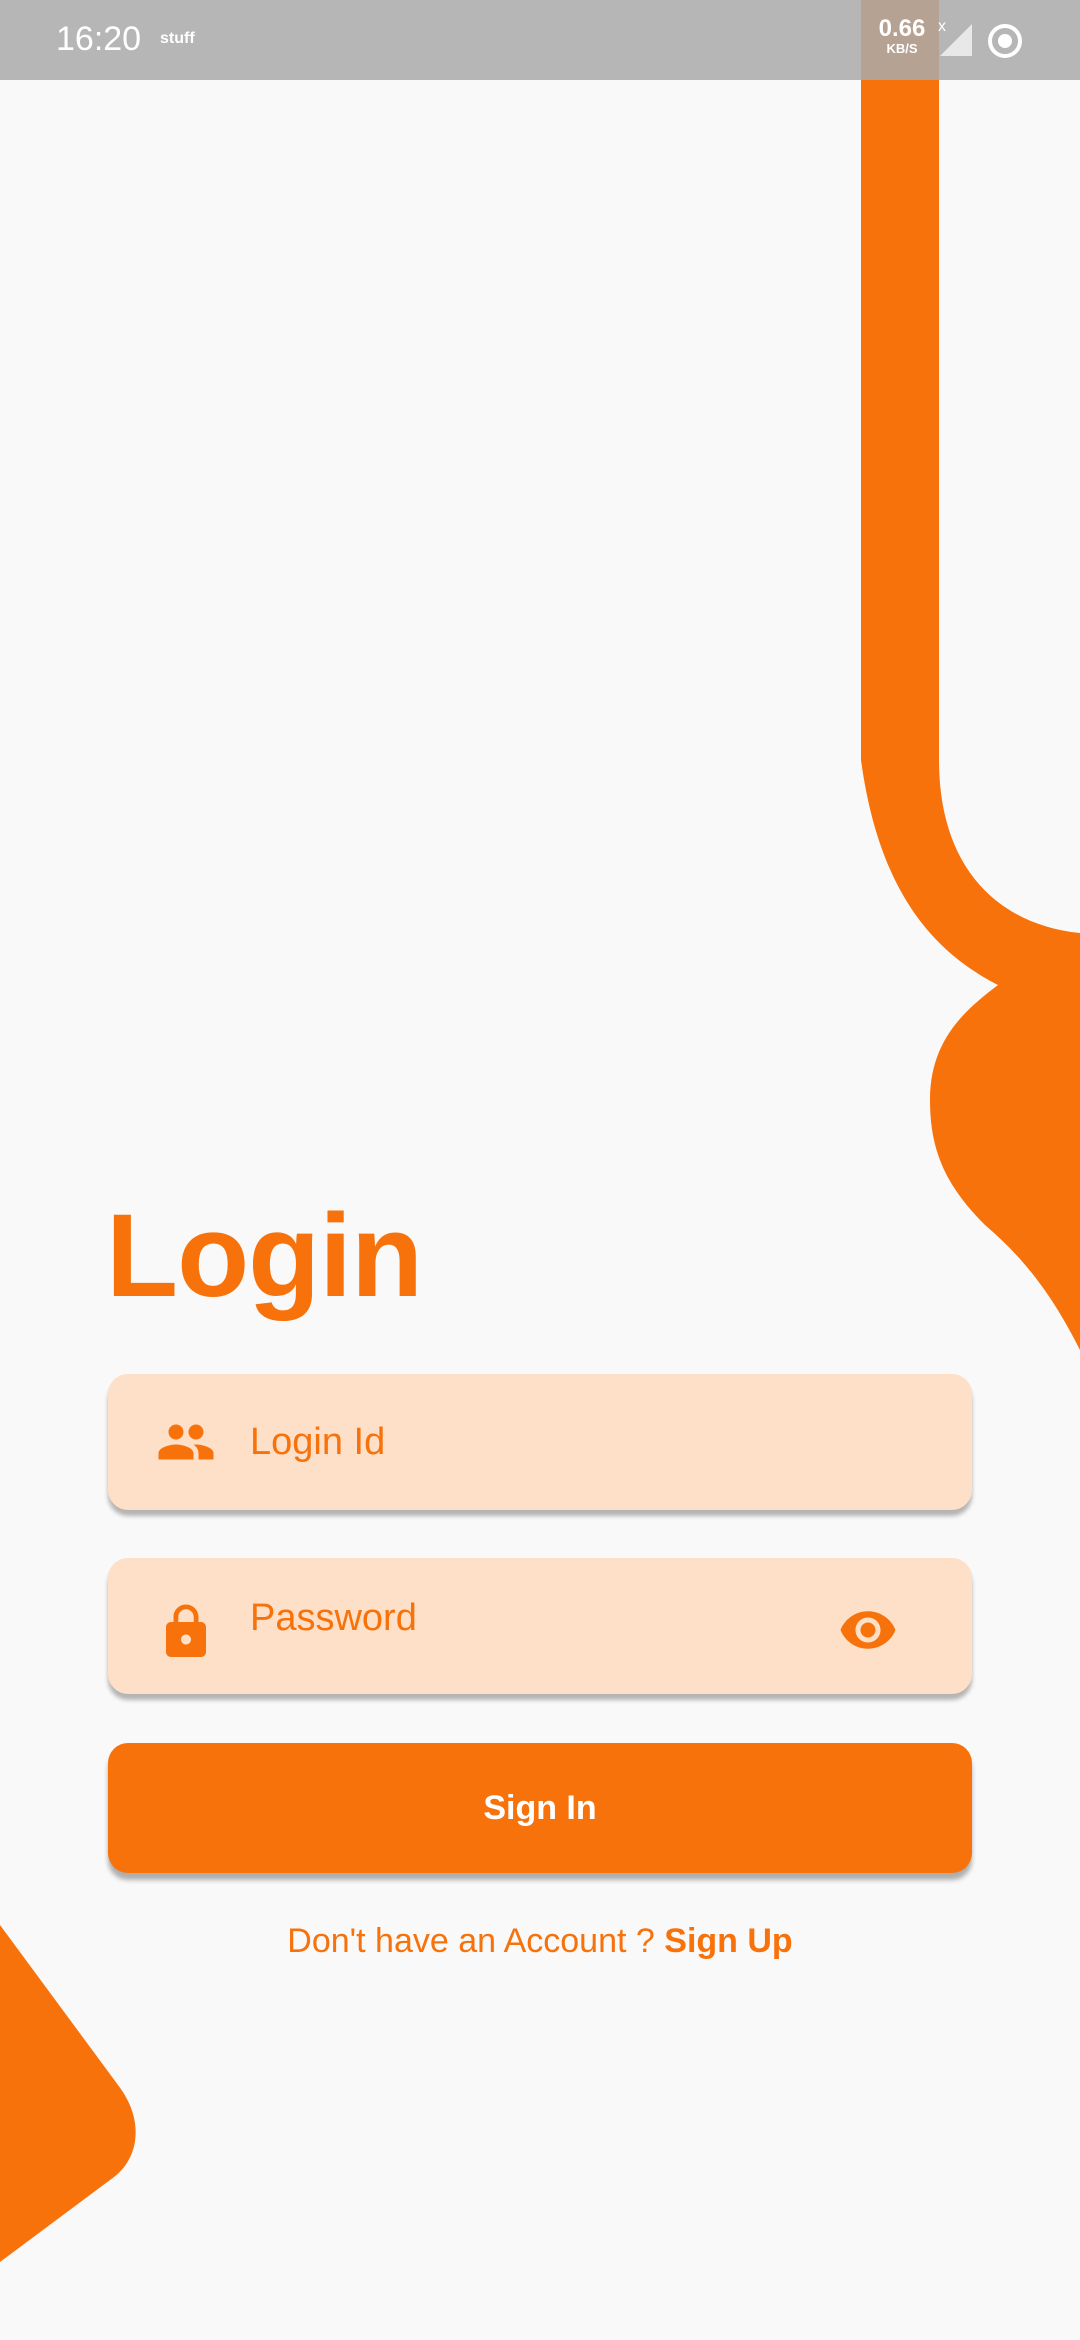 This screenshot has height=2340, width=1080. Describe the element at coordinates (540, 1808) in the screenshot. I see `sign-in-button: Sign In` at that location.